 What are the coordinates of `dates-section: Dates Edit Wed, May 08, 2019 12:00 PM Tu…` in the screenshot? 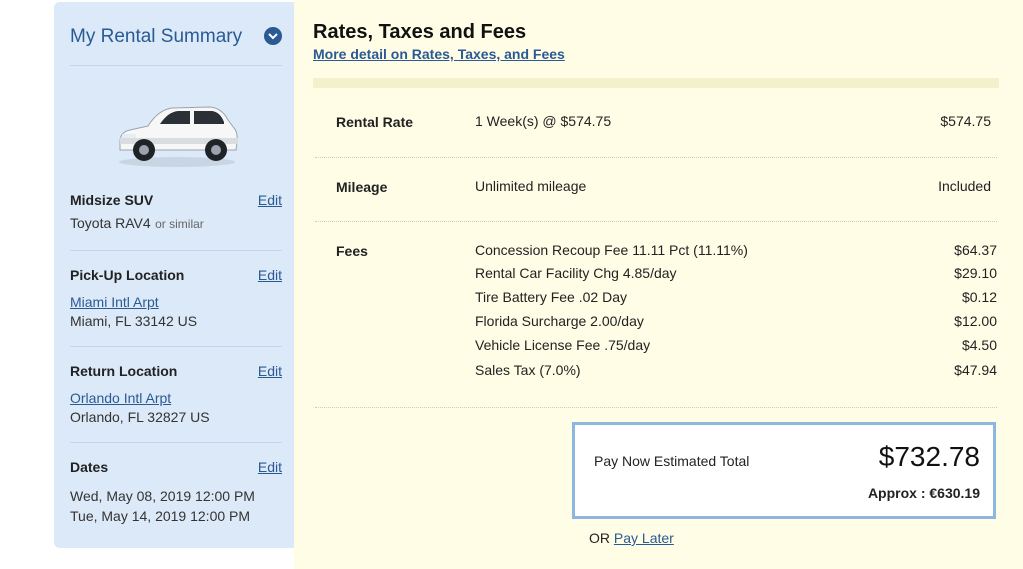 It's located at (176, 490).